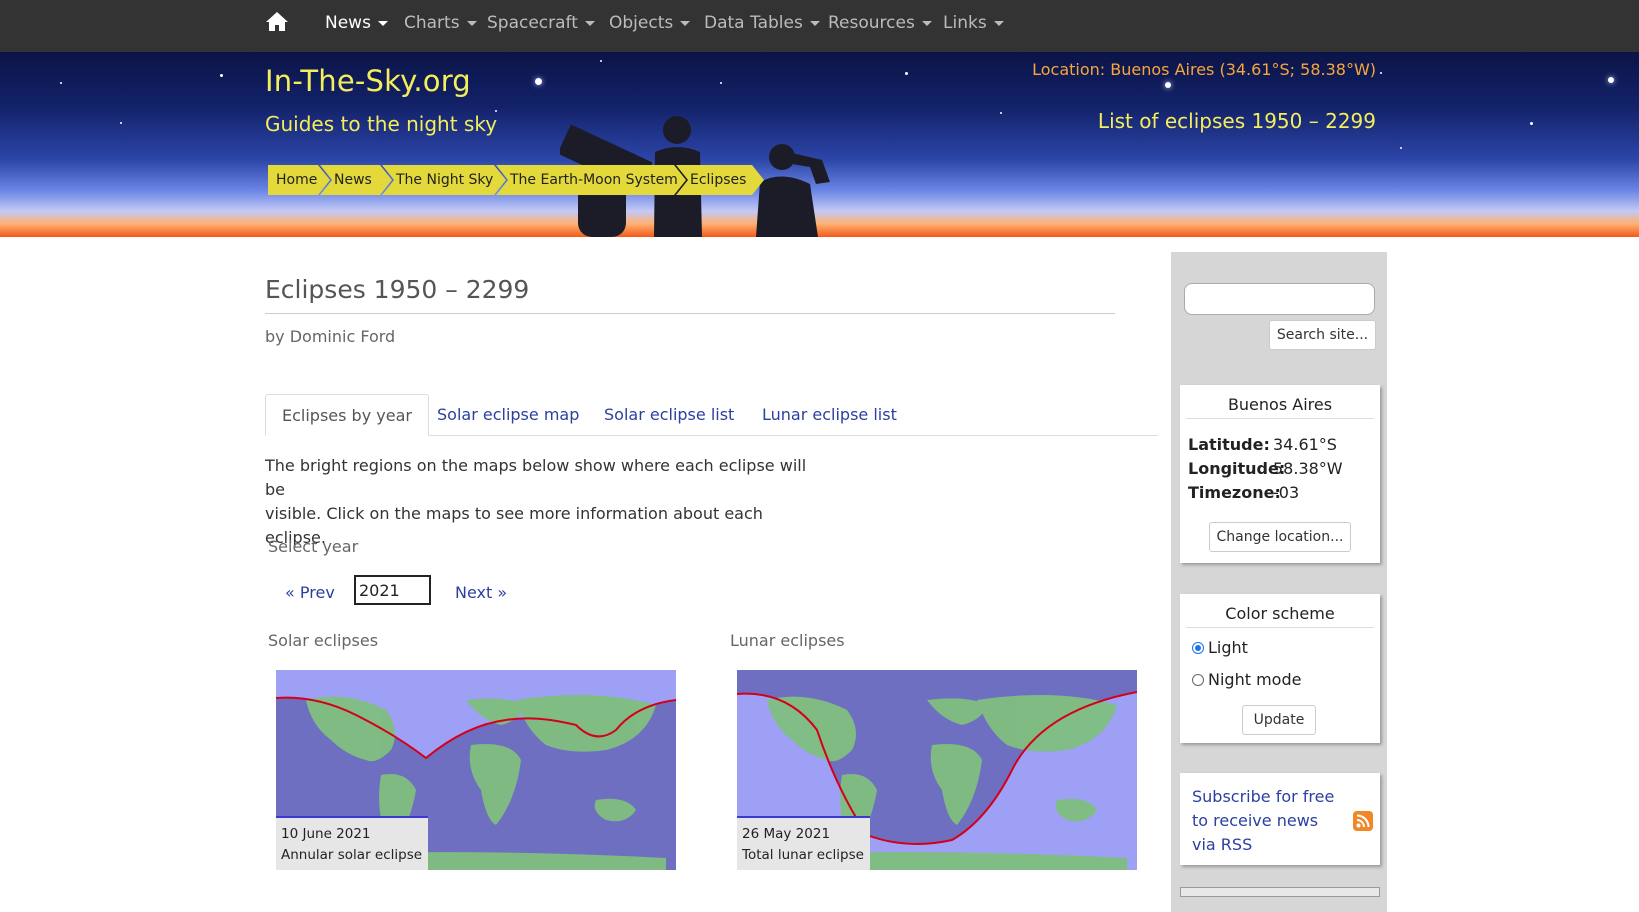 This screenshot has height=912, width=1639. I want to click on select-year-label: Select year, so click(313, 546).